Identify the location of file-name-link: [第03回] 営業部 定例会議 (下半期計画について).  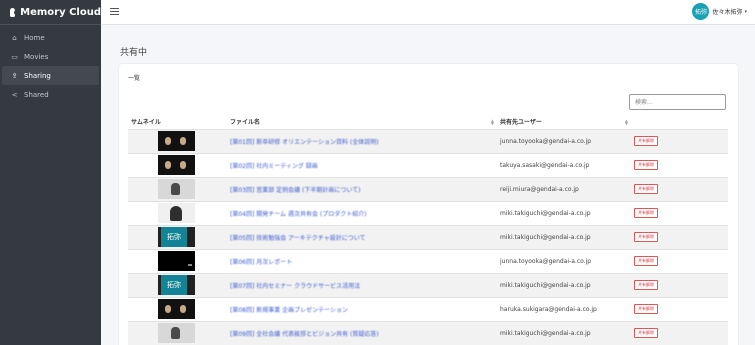
(362, 189).